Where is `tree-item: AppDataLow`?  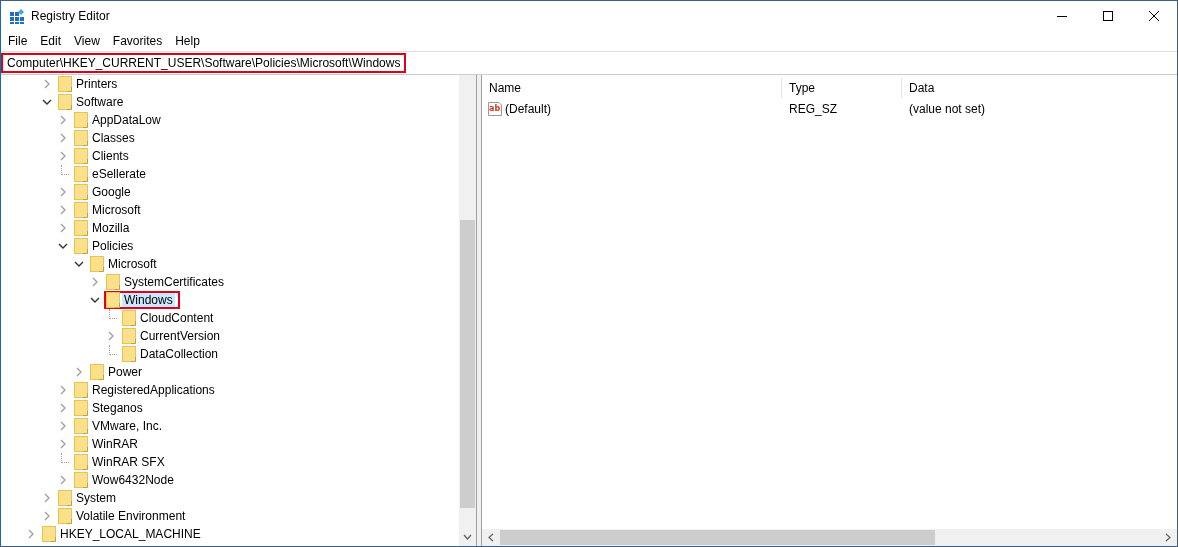
tree-item: AppDataLow is located at coordinates (120, 120).